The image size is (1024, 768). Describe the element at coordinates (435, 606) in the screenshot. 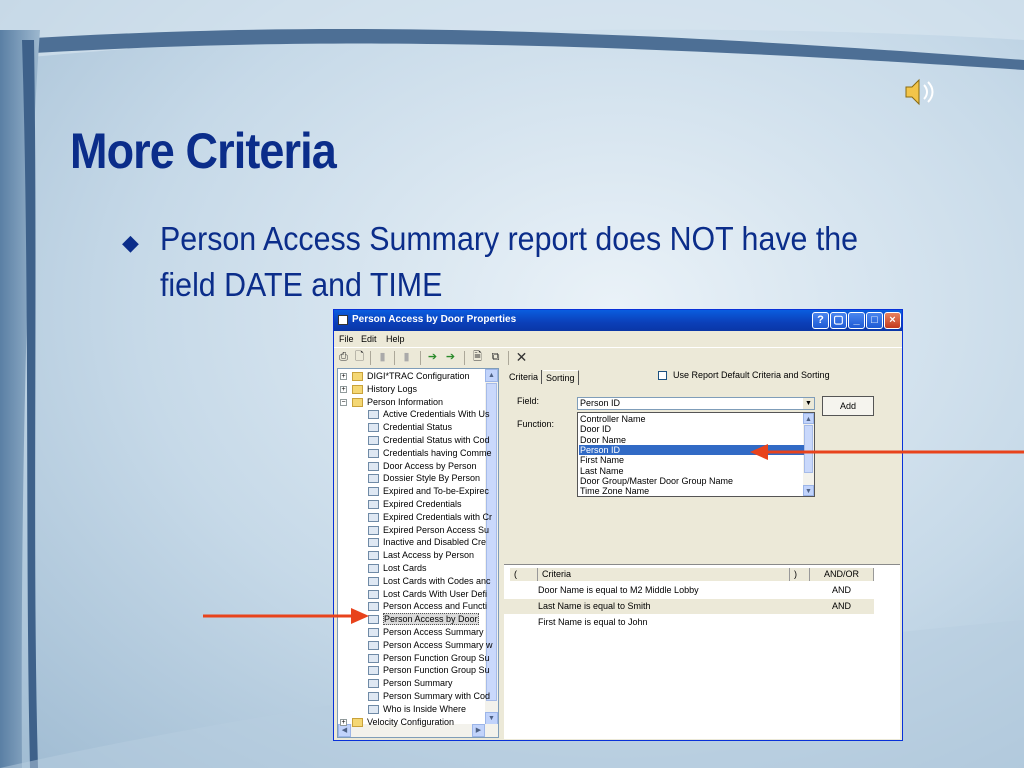

I see `tree-item-label: Person Access and Functi` at that location.